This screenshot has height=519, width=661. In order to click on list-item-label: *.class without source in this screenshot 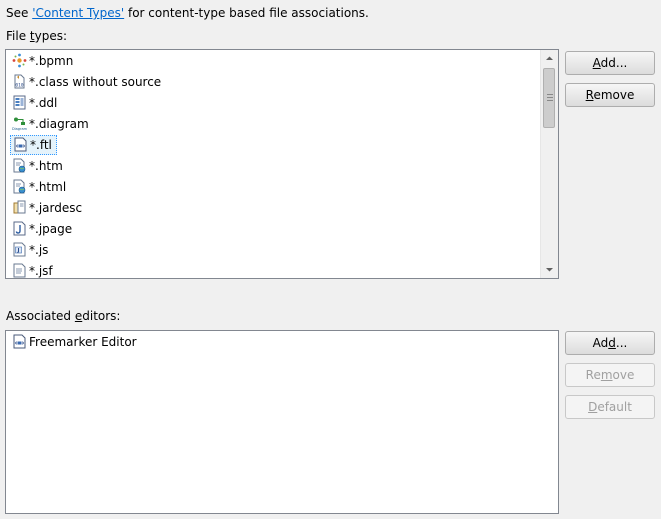, I will do `click(95, 82)`.